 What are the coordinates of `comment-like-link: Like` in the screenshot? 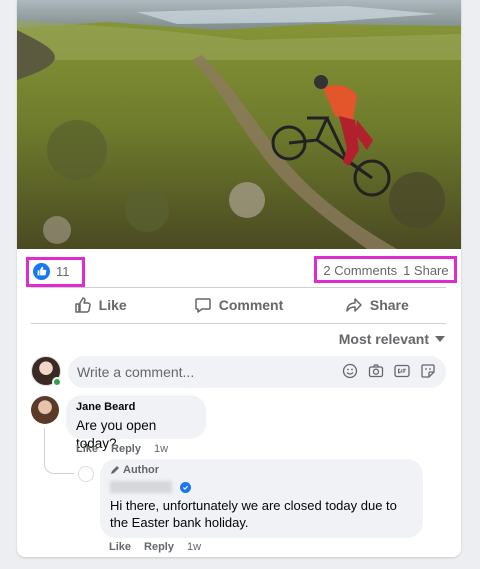 It's located at (87, 449).